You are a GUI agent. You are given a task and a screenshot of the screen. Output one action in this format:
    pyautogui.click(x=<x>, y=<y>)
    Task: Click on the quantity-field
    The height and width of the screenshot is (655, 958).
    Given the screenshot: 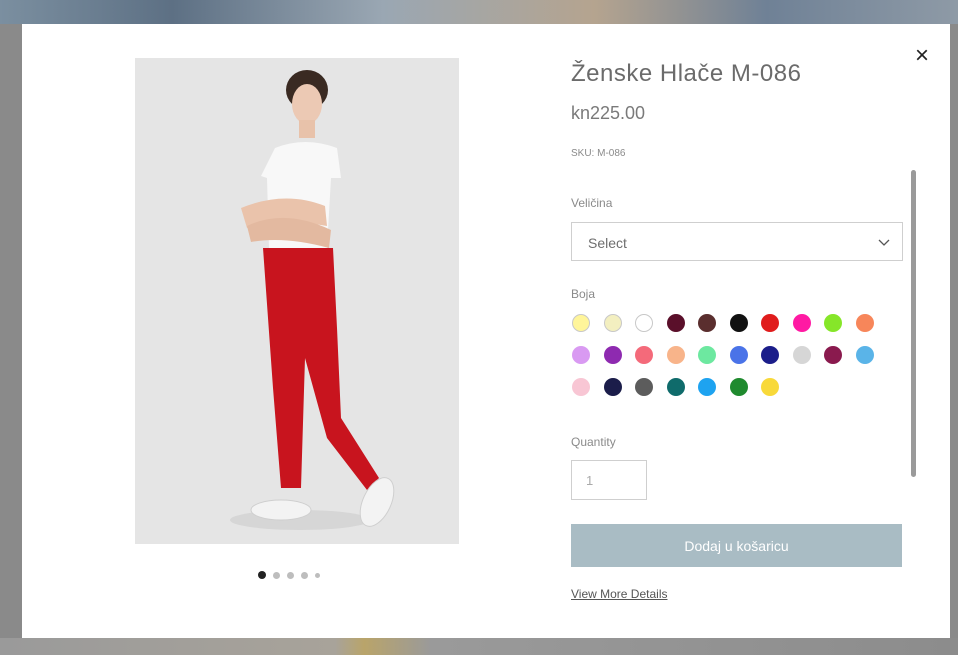 What is the action you would take?
    pyautogui.click(x=609, y=480)
    